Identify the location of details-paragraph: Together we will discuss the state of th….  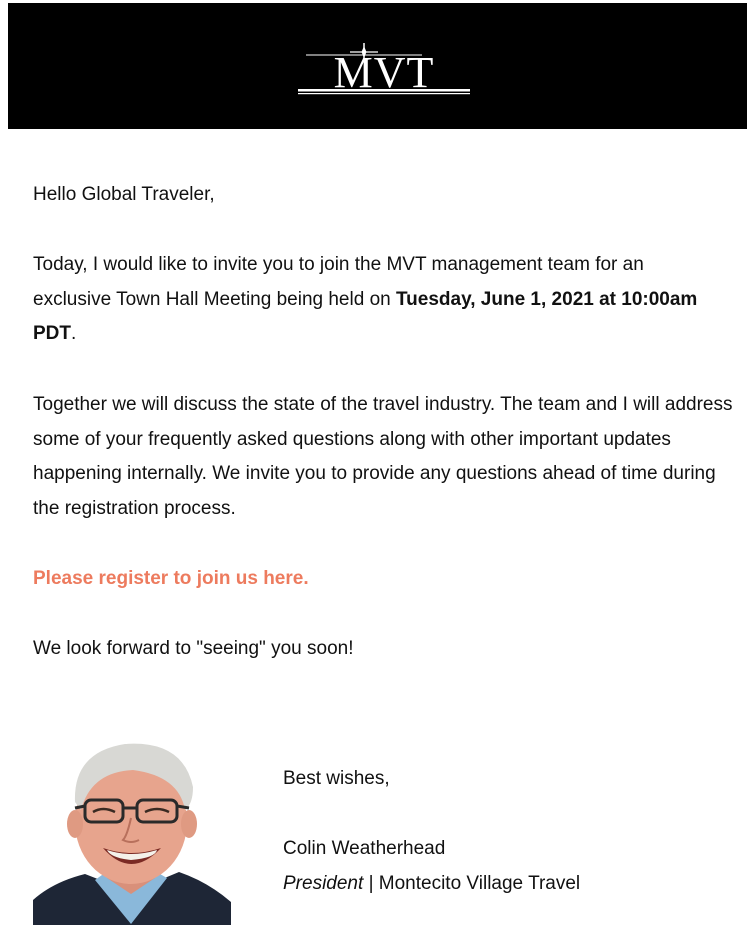
(383, 456).